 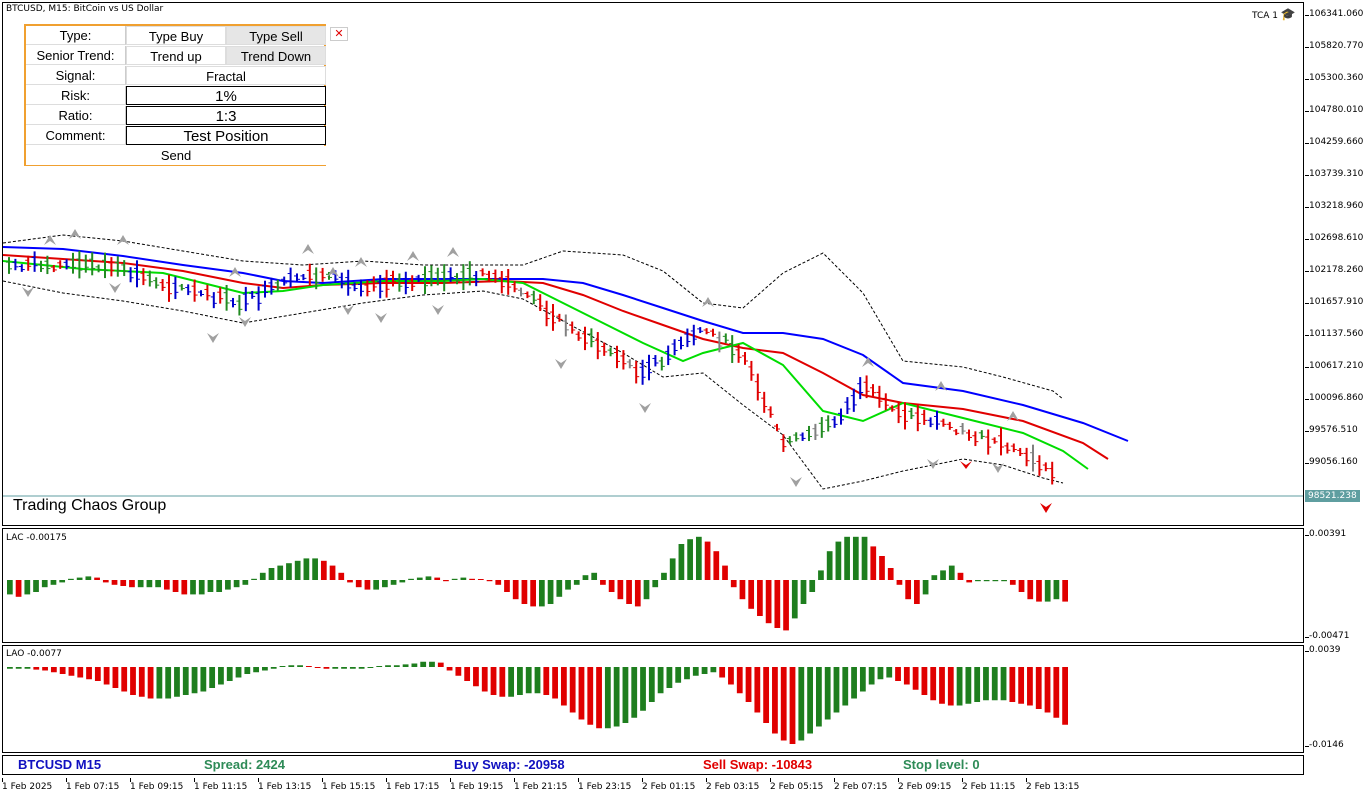 What do you see at coordinates (221, 785) in the screenshot?
I see `time-tick: 1 Feb 11:15` at bounding box center [221, 785].